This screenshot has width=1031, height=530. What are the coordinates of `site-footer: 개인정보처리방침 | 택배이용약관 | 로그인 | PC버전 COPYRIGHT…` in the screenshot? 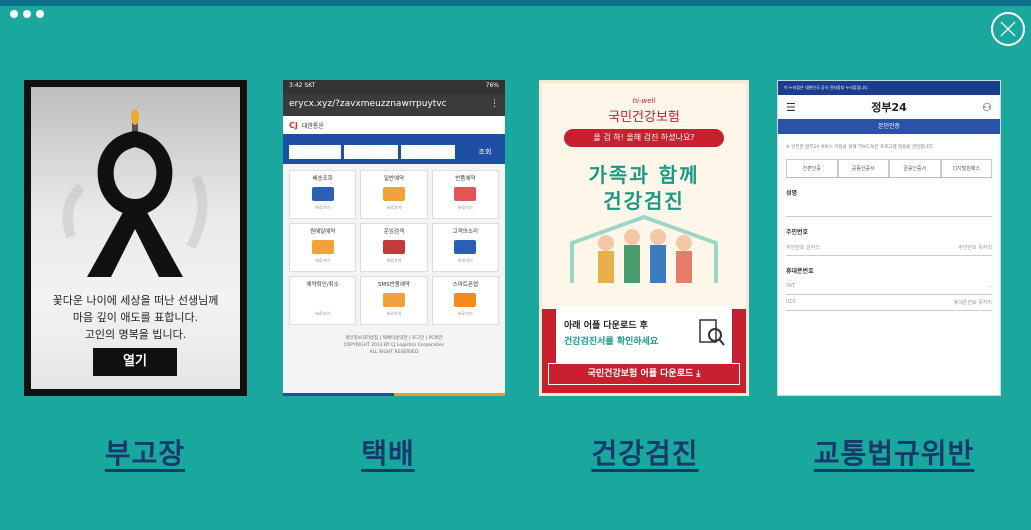 It's located at (394, 345).